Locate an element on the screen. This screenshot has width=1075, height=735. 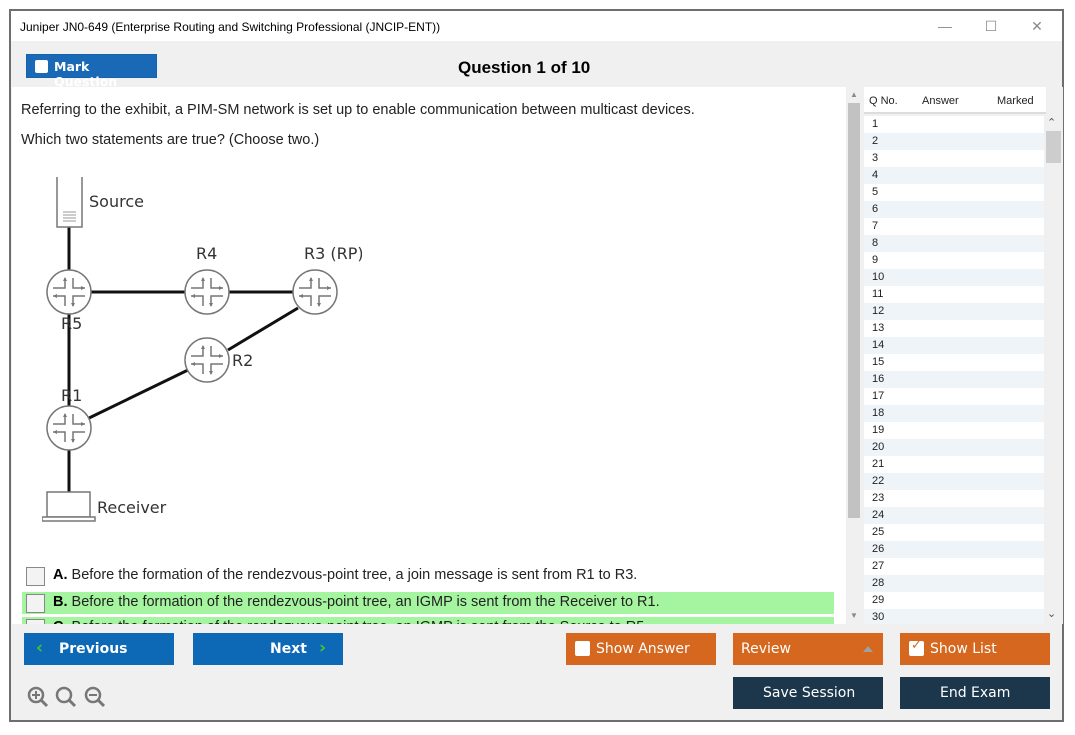
next-label: Next is located at coordinates (288, 649).